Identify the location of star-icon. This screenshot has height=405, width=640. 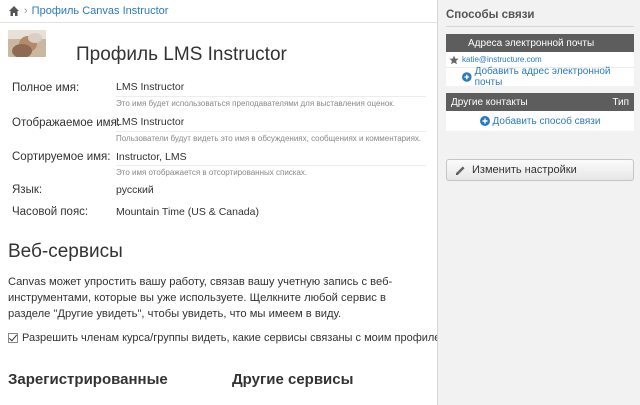
(454, 60).